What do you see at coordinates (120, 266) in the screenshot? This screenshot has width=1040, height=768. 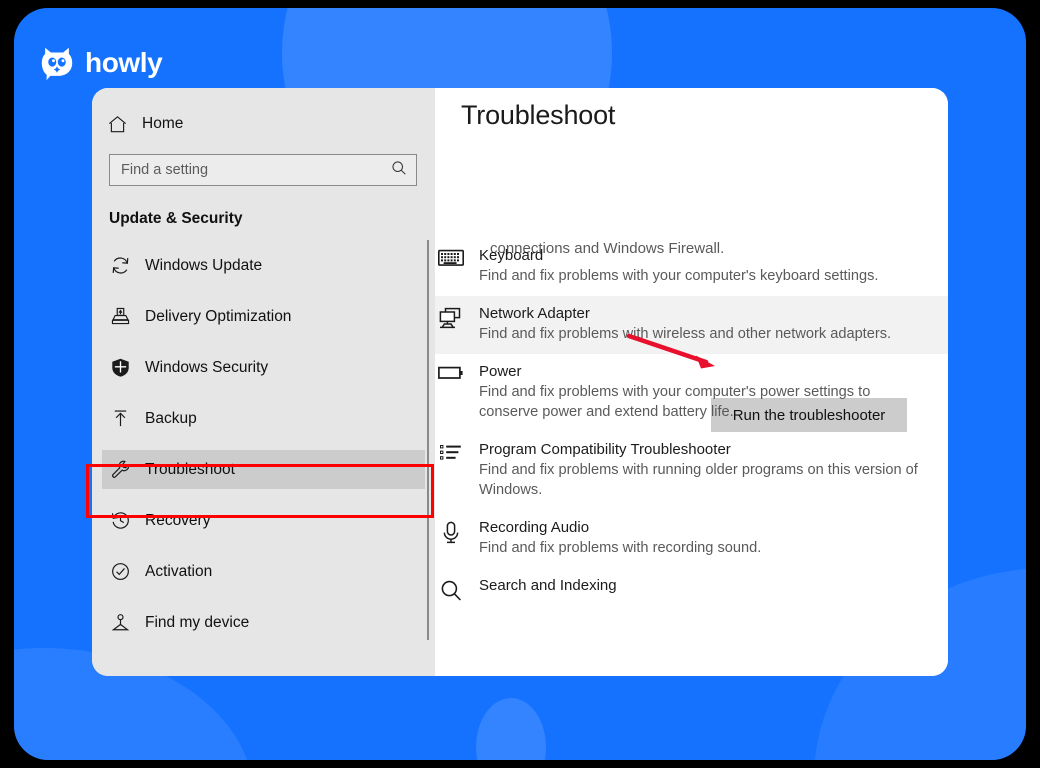 I see `sync-icon` at bounding box center [120, 266].